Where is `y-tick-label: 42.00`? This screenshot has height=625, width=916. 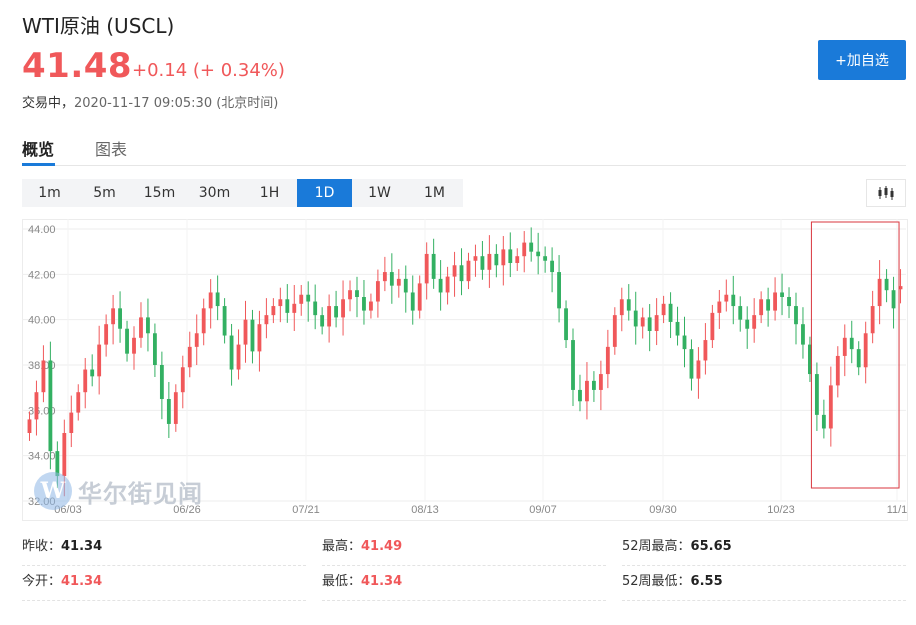 y-tick-label: 42.00 is located at coordinates (42, 275).